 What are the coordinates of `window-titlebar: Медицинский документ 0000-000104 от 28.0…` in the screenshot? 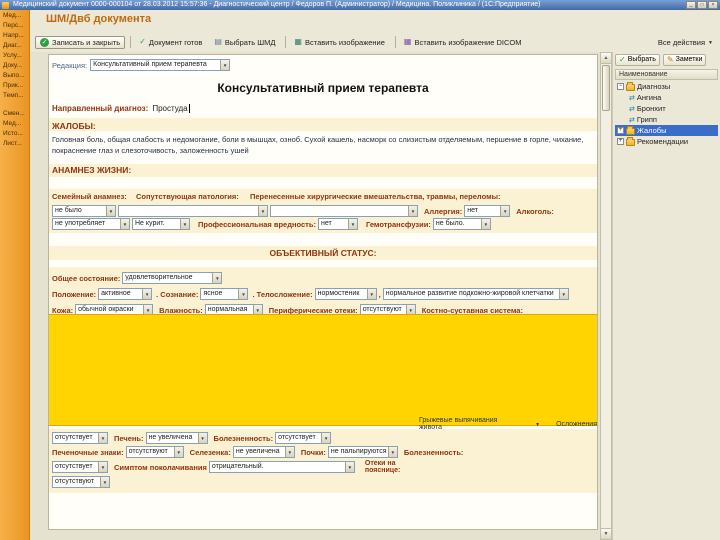 It's located at (360, 5).